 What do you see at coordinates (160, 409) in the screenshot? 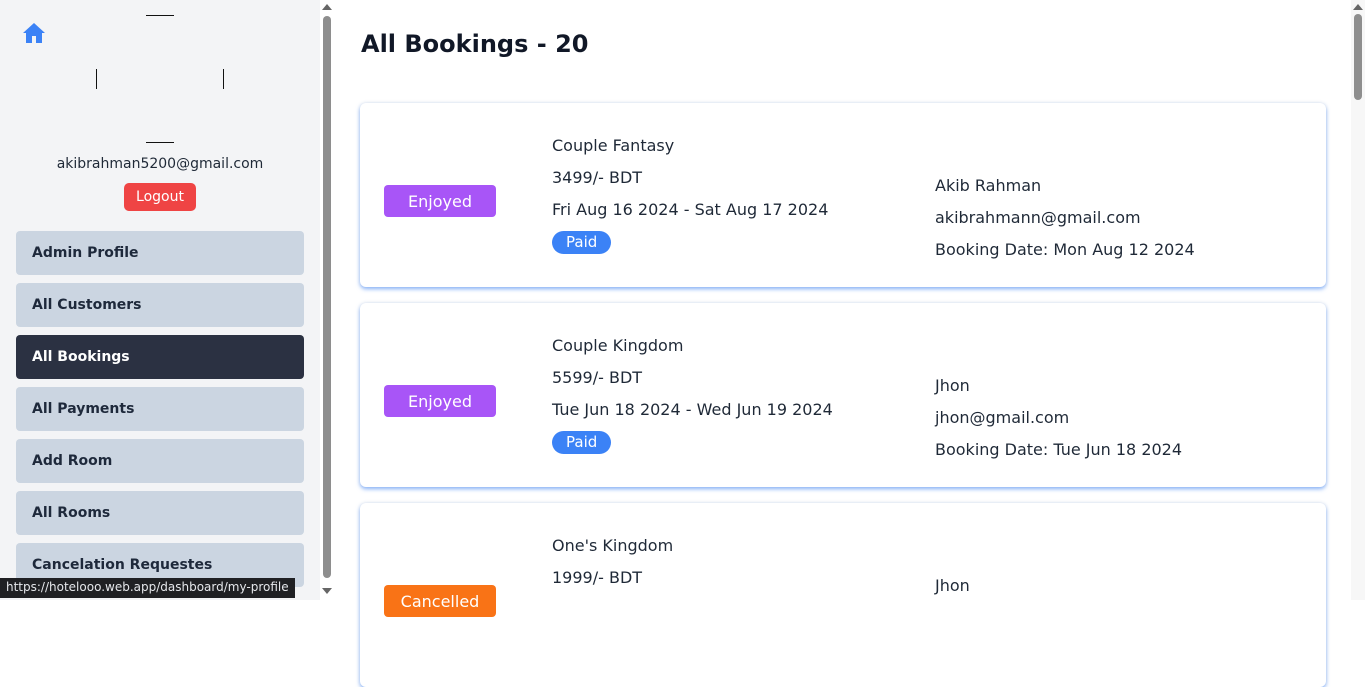
I see `sidebar-item-all-payments: All Payments` at bounding box center [160, 409].